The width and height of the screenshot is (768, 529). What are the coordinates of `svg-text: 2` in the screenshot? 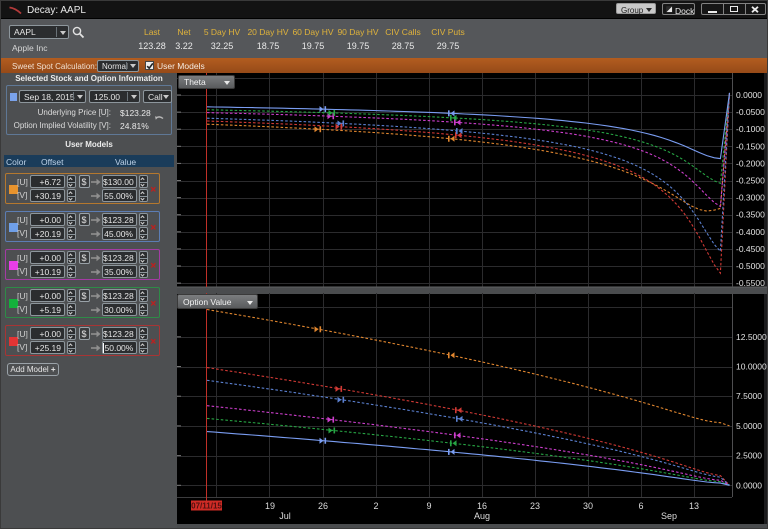 It's located at (375, 506).